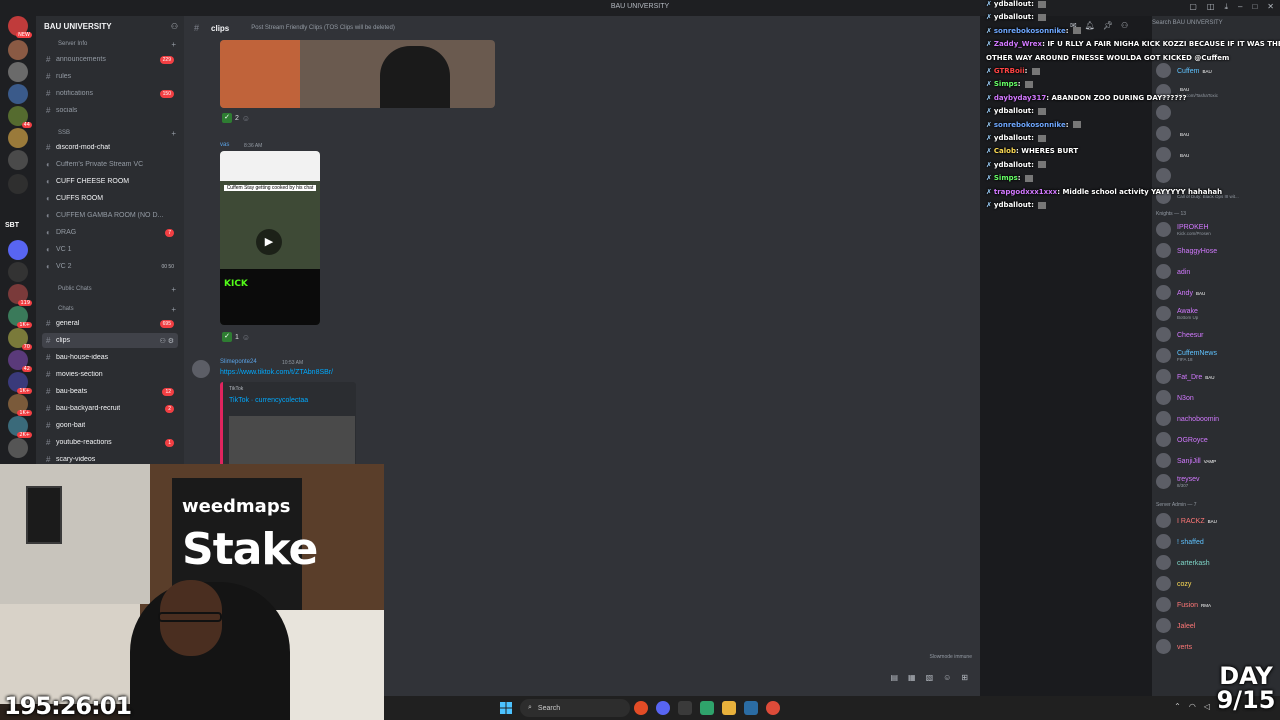 Image resolution: width=1280 pixels, height=720 pixels. Describe the element at coordinates (269, 242) in the screenshot. I see `play-icon: ▶` at that location.